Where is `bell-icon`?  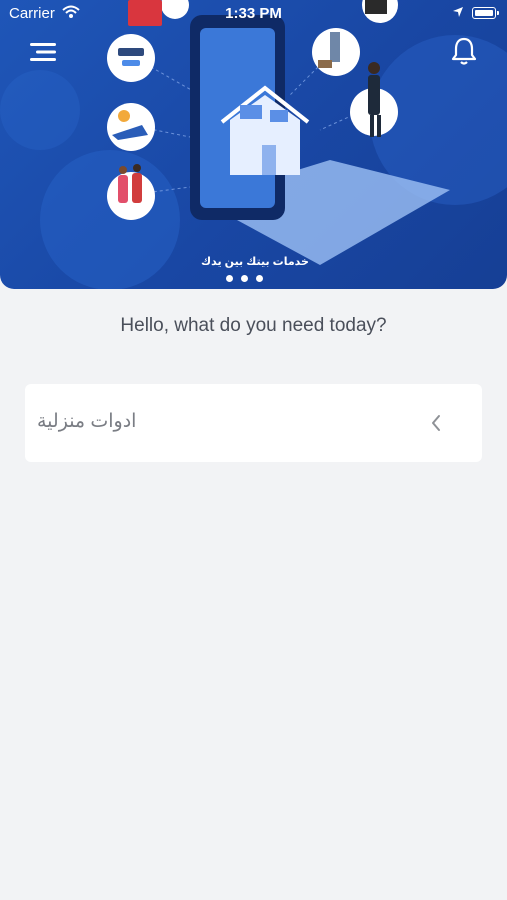
bell-icon is located at coordinates (464, 51).